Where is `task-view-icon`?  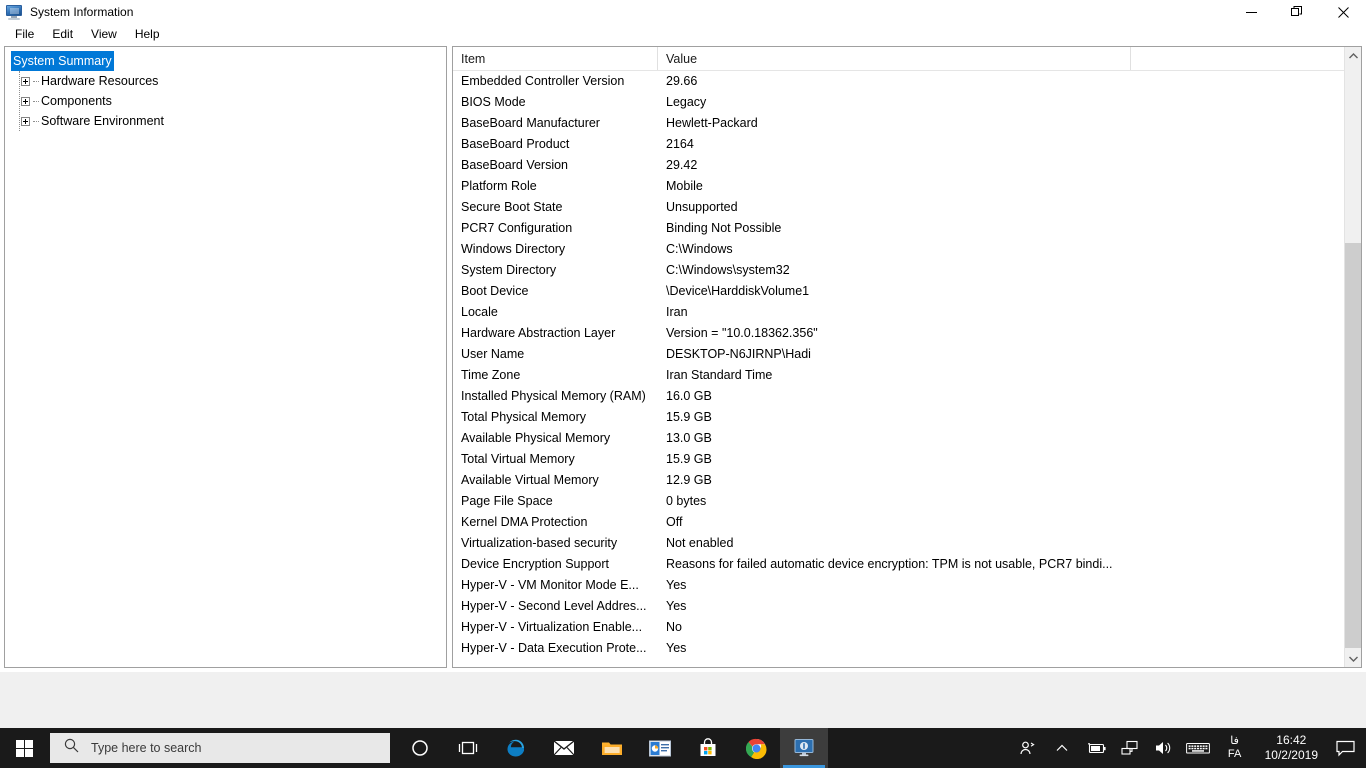 task-view-icon is located at coordinates (468, 748).